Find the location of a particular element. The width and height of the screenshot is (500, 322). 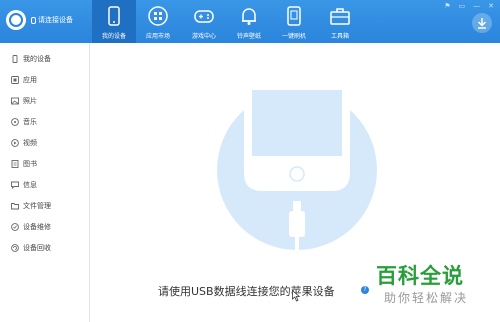

tab-one-click-flash: 一键刷机 is located at coordinates (294, 21).